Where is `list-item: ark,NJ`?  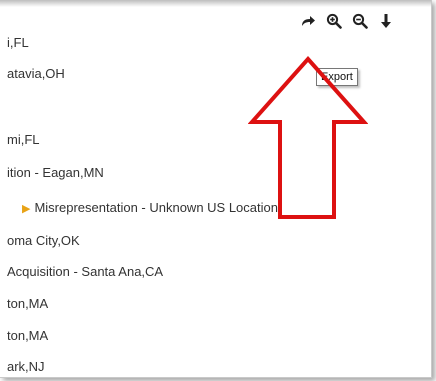 list-item: ark,NJ is located at coordinates (26, 366).